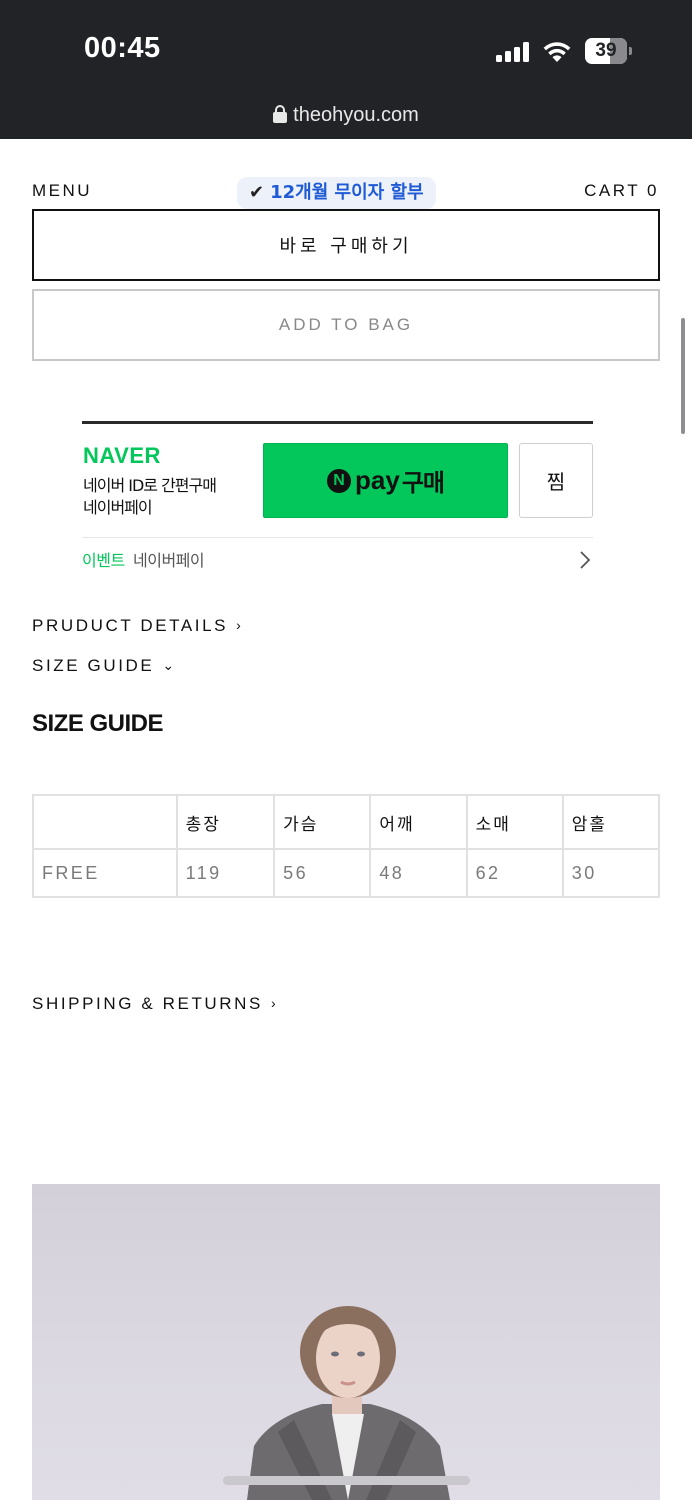 The width and height of the screenshot is (692, 1500). I want to click on table-cell: FREE, so click(105, 873).